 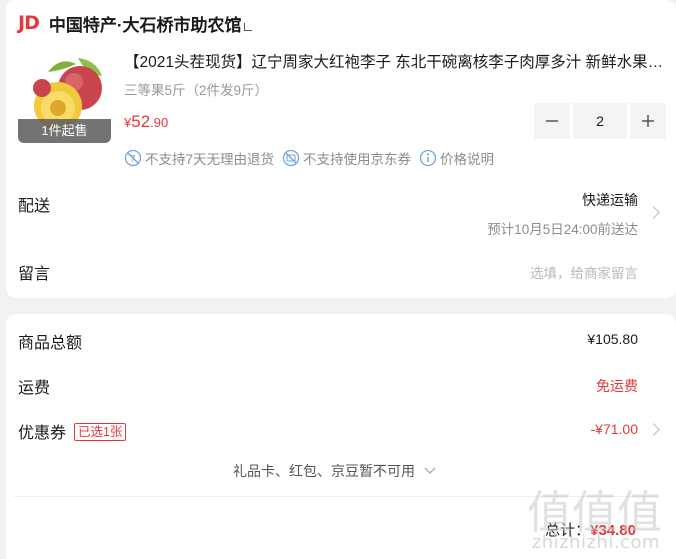 What do you see at coordinates (595, 542) in the screenshot?
I see `watermark-url: zhizhizhi.com` at bounding box center [595, 542].